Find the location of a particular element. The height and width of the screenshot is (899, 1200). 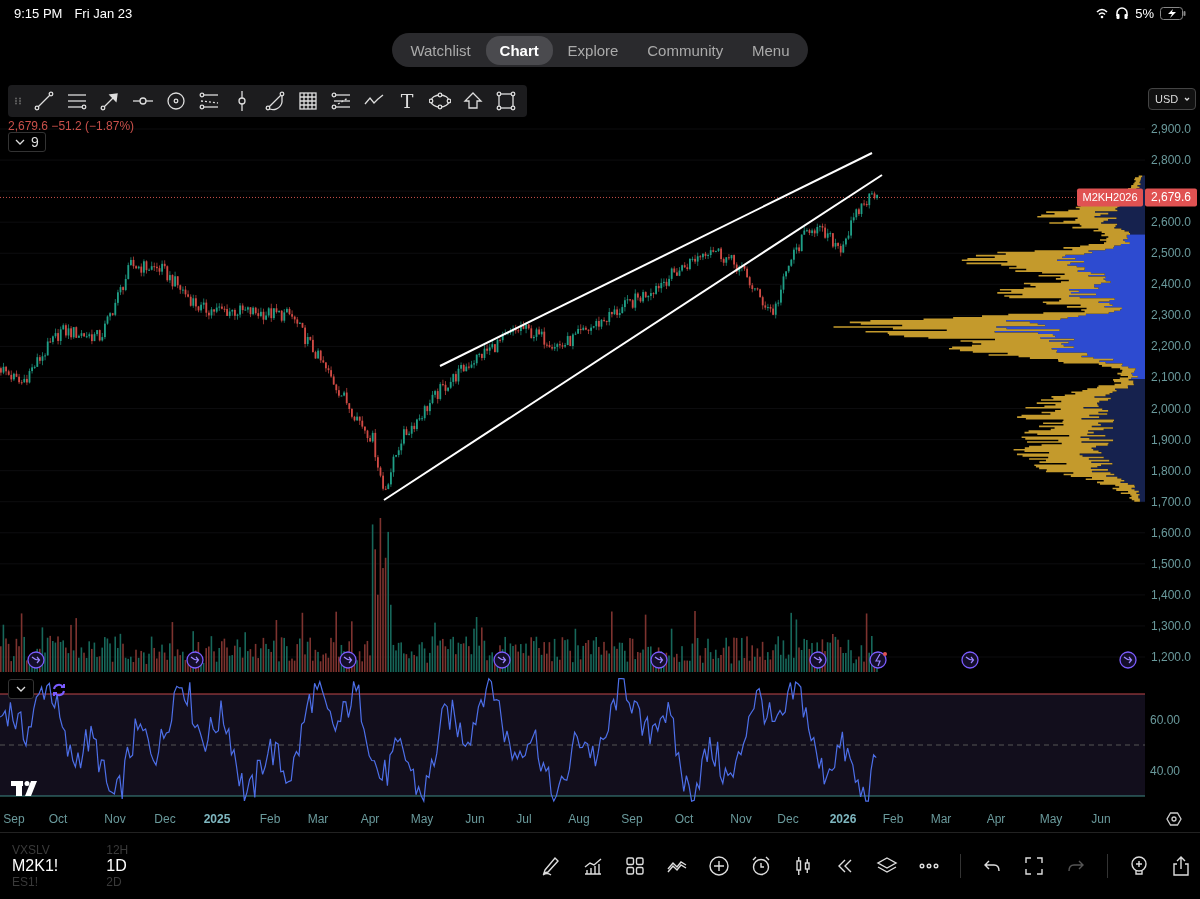

price-tick: 1,500.0 is located at coordinates (1170, 563).